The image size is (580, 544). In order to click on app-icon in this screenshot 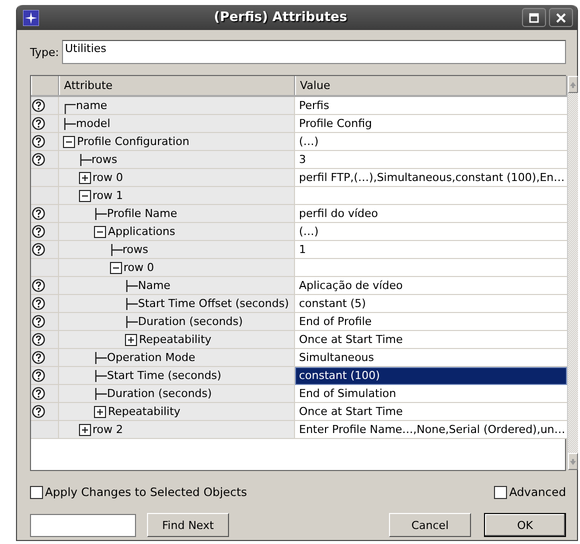, I will do `click(31, 18)`.